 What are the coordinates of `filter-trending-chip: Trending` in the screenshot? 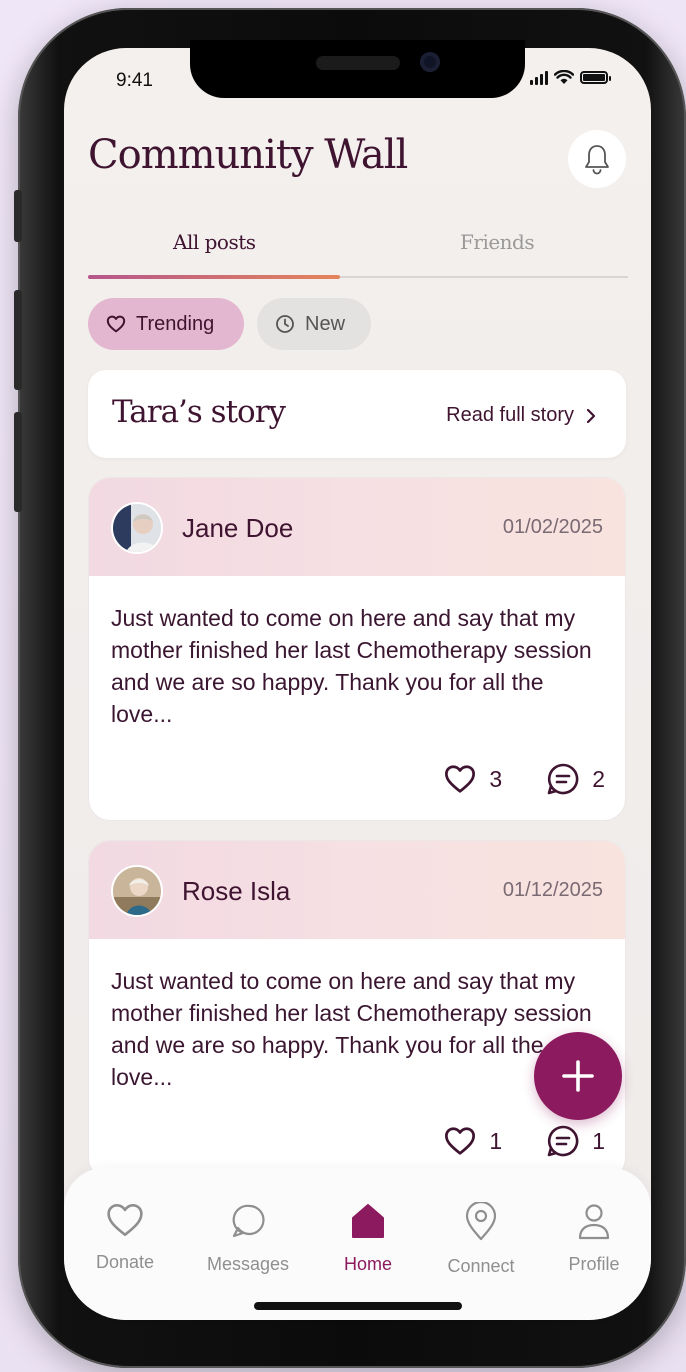 It's located at (166, 324).